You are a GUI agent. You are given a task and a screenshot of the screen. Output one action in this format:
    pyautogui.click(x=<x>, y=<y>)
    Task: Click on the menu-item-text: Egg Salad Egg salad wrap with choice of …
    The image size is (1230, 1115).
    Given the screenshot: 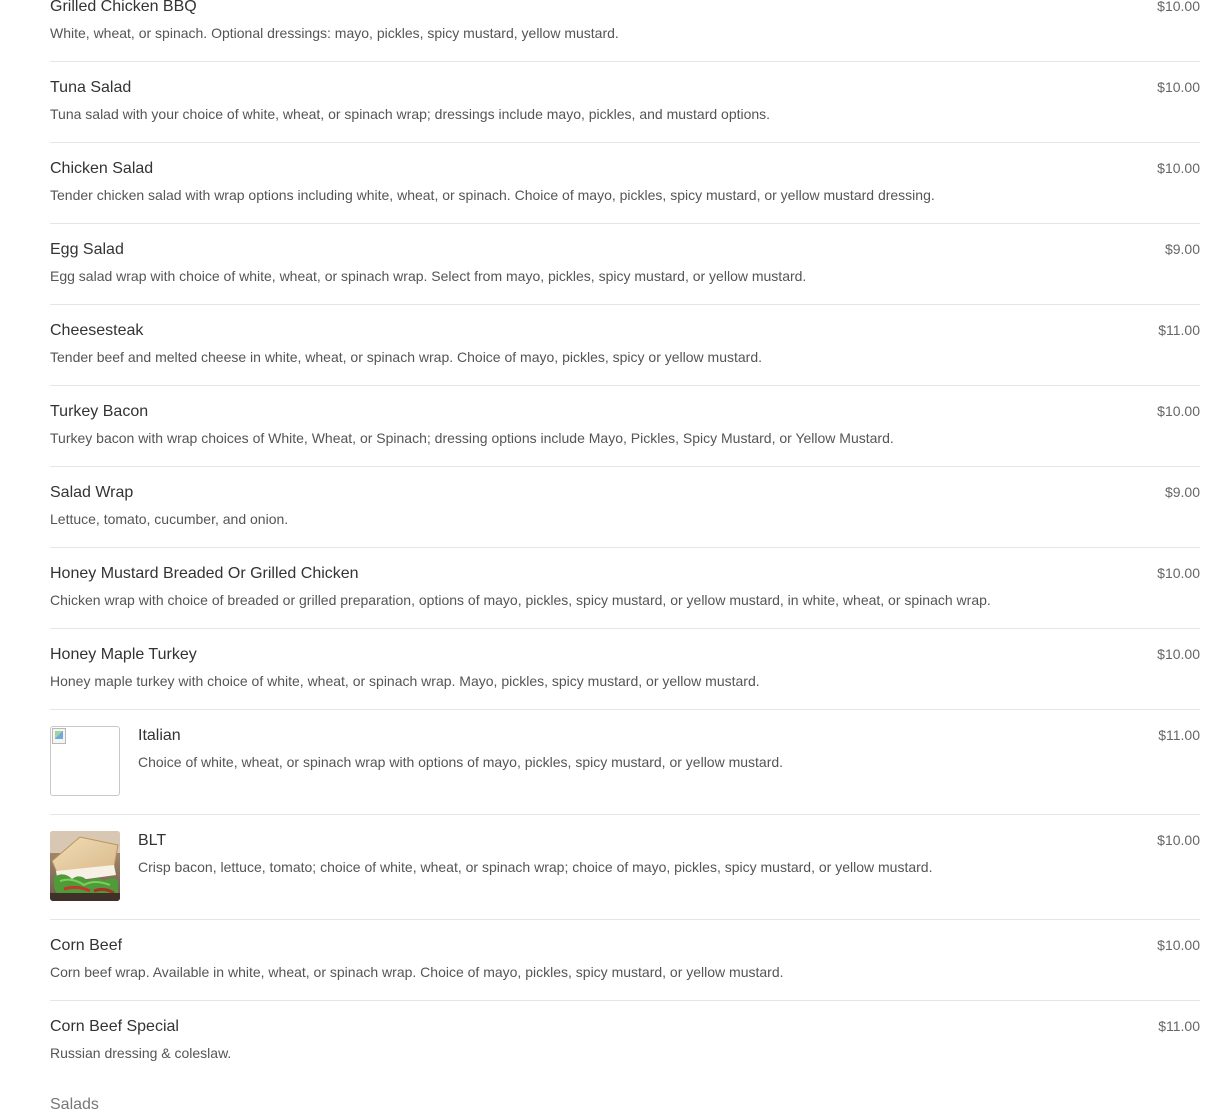 What is the action you would take?
    pyautogui.click(x=565, y=262)
    